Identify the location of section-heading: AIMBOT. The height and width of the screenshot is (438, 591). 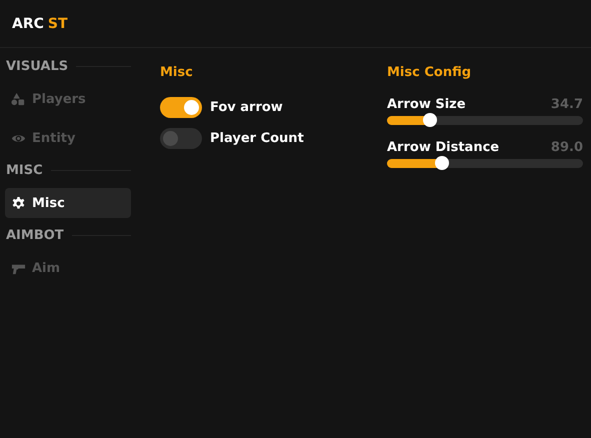
(34, 235).